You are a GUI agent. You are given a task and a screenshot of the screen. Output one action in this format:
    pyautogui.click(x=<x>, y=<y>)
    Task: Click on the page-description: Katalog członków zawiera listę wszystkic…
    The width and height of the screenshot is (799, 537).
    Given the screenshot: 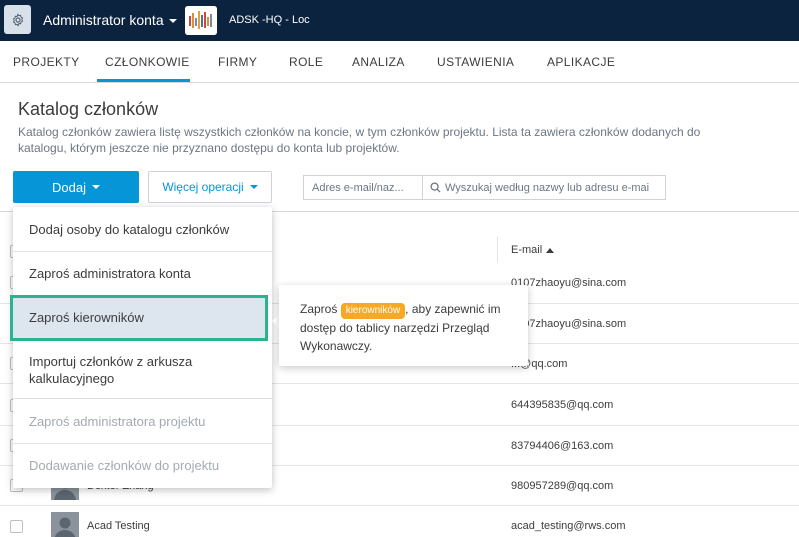 What is the action you would take?
    pyautogui.click(x=359, y=140)
    